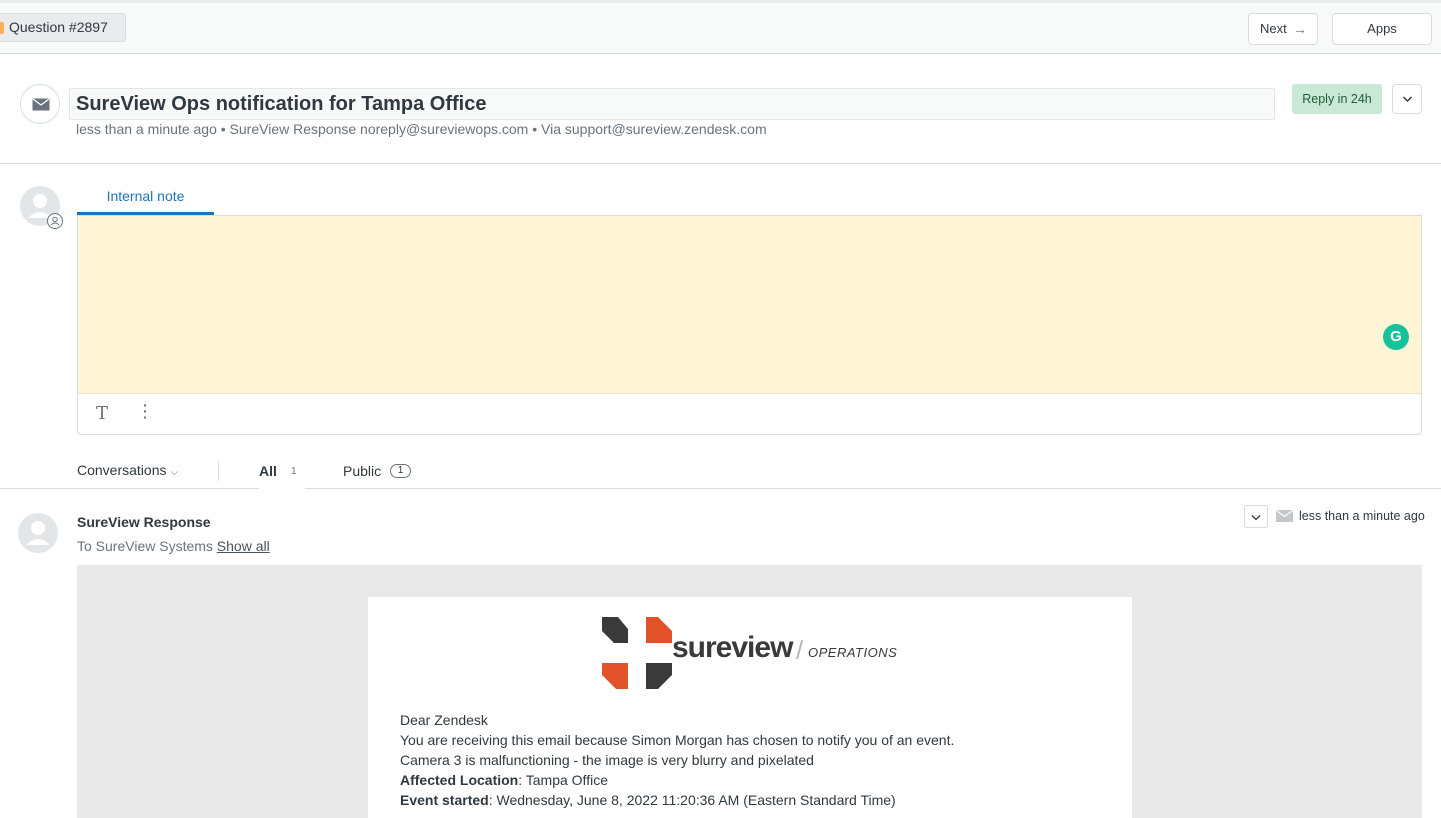 The image size is (1441, 818). Describe the element at coordinates (444, 720) in the screenshot. I see `email-greeting: Dear Zendesk` at that location.